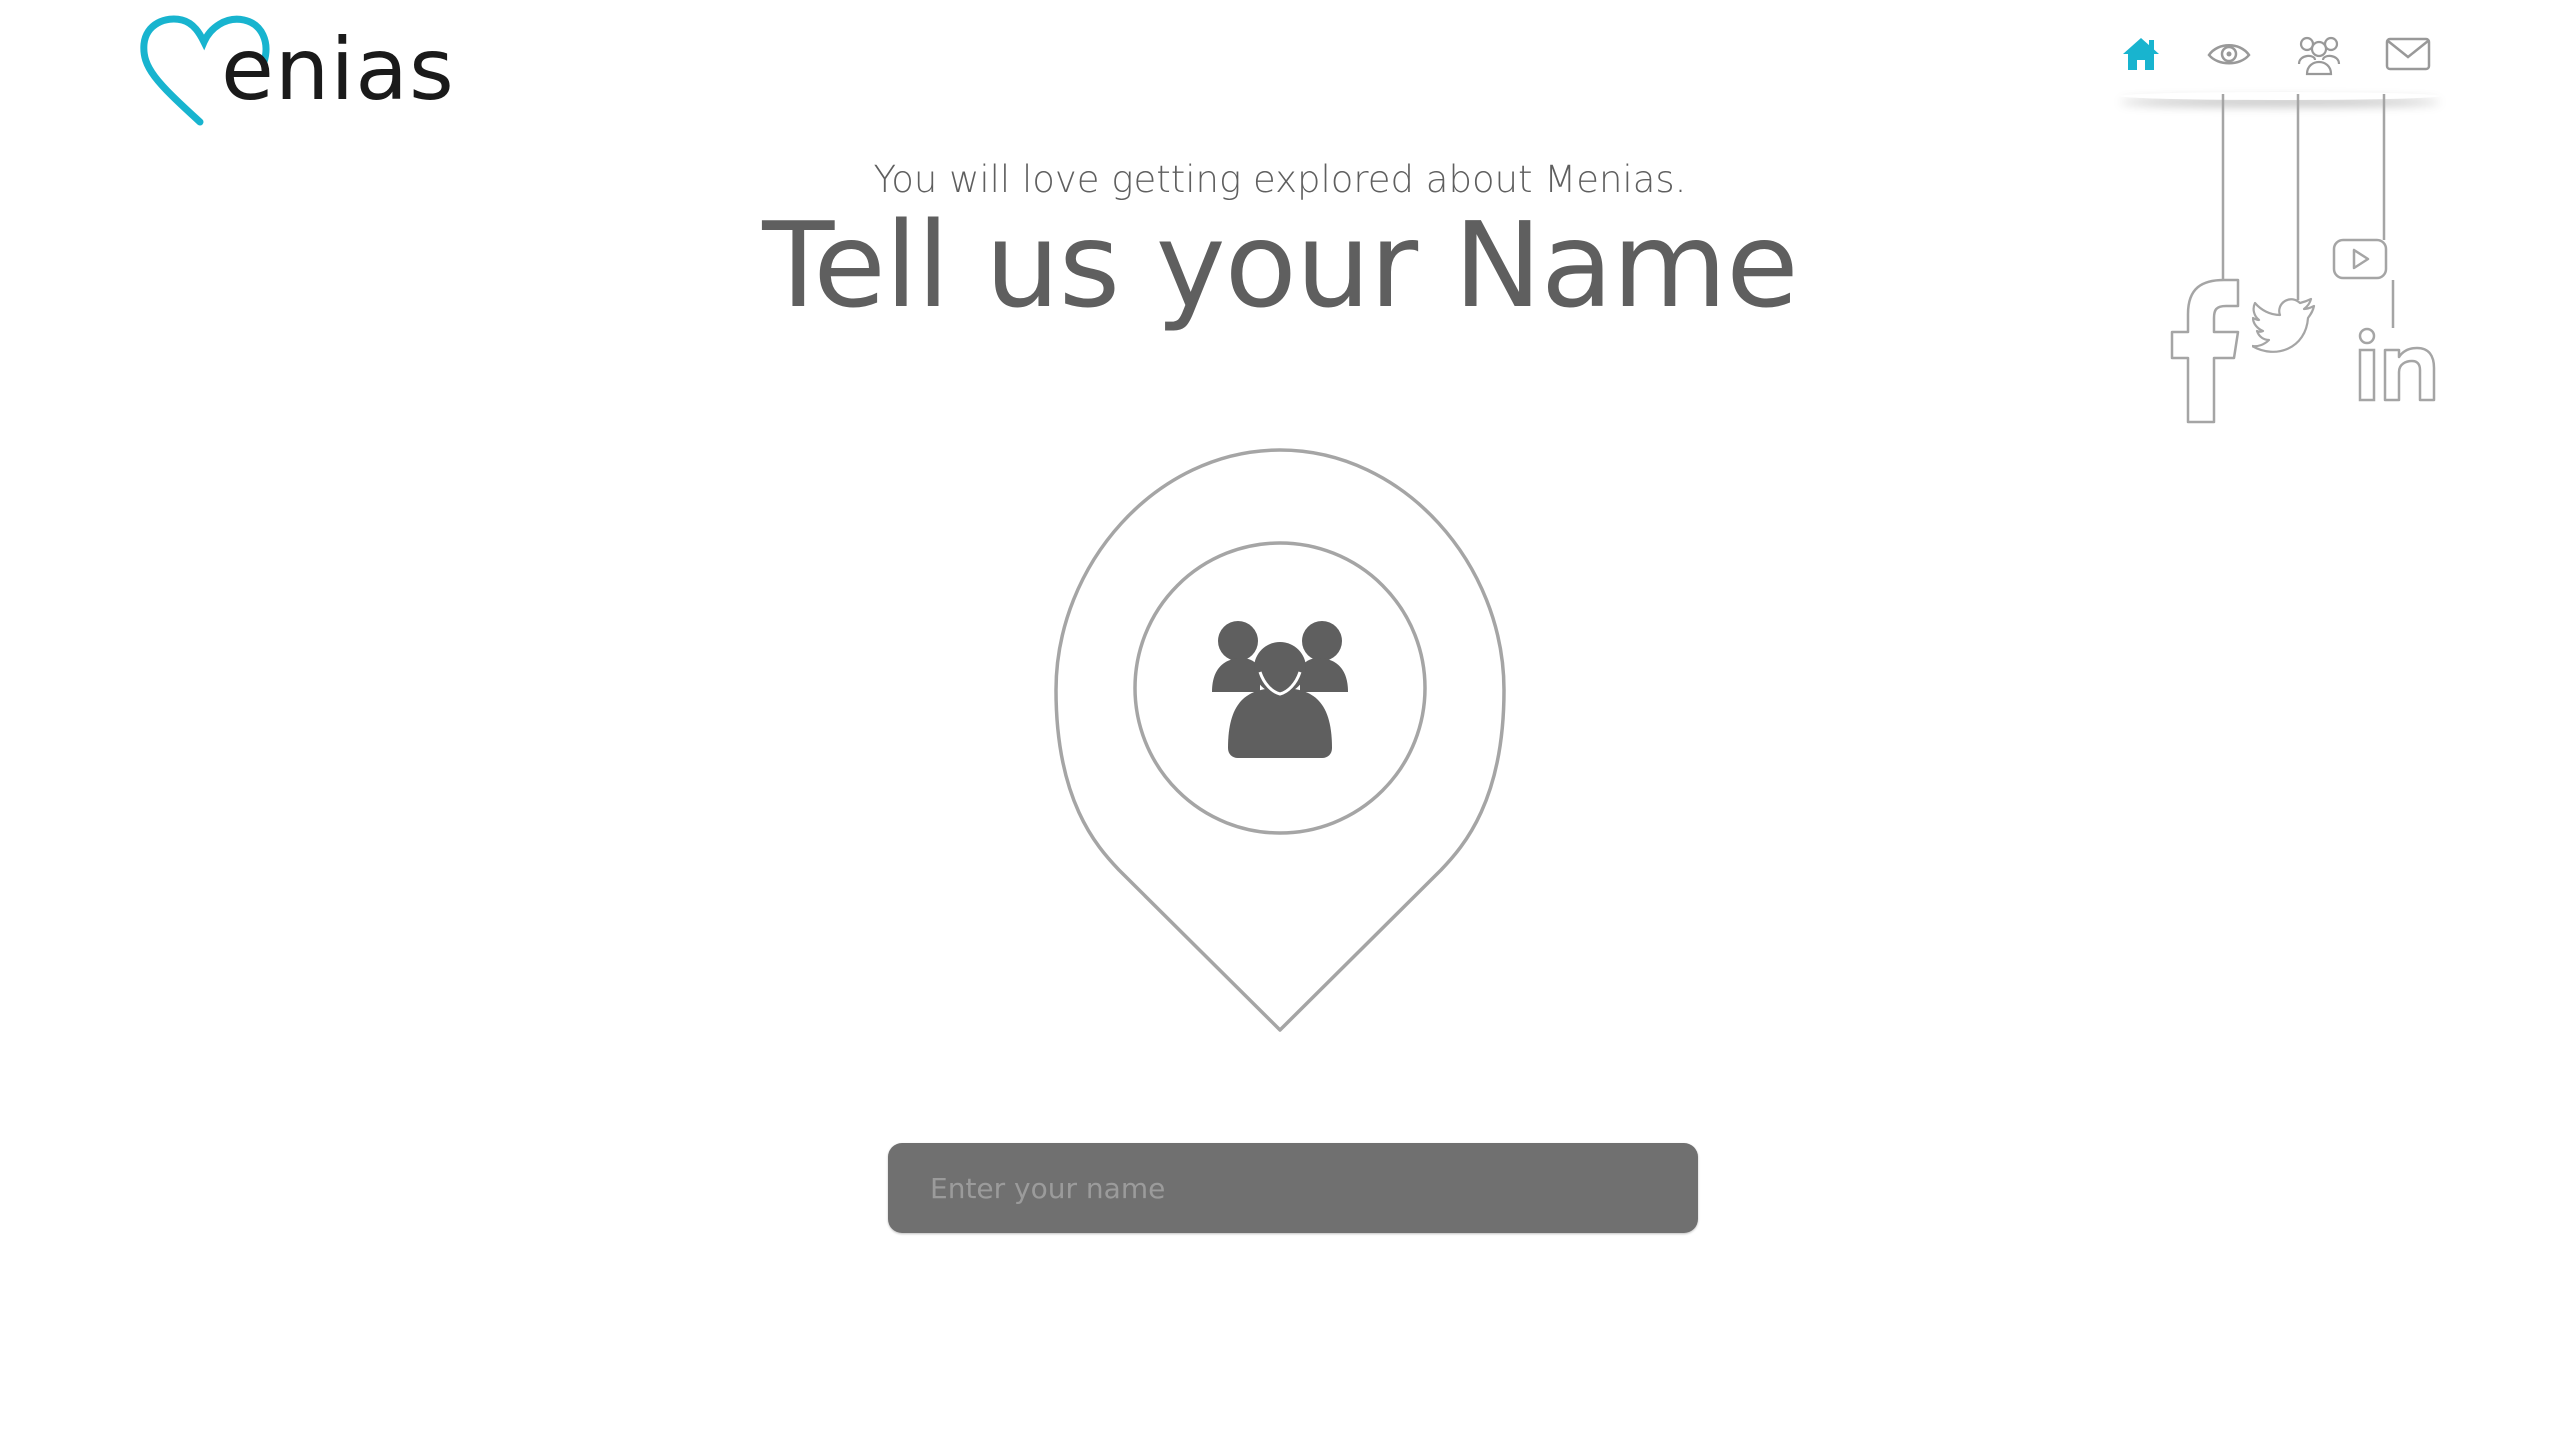  What do you see at coordinates (2408, 54) in the screenshot?
I see `mail-icon` at bounding box center [2408, 54].